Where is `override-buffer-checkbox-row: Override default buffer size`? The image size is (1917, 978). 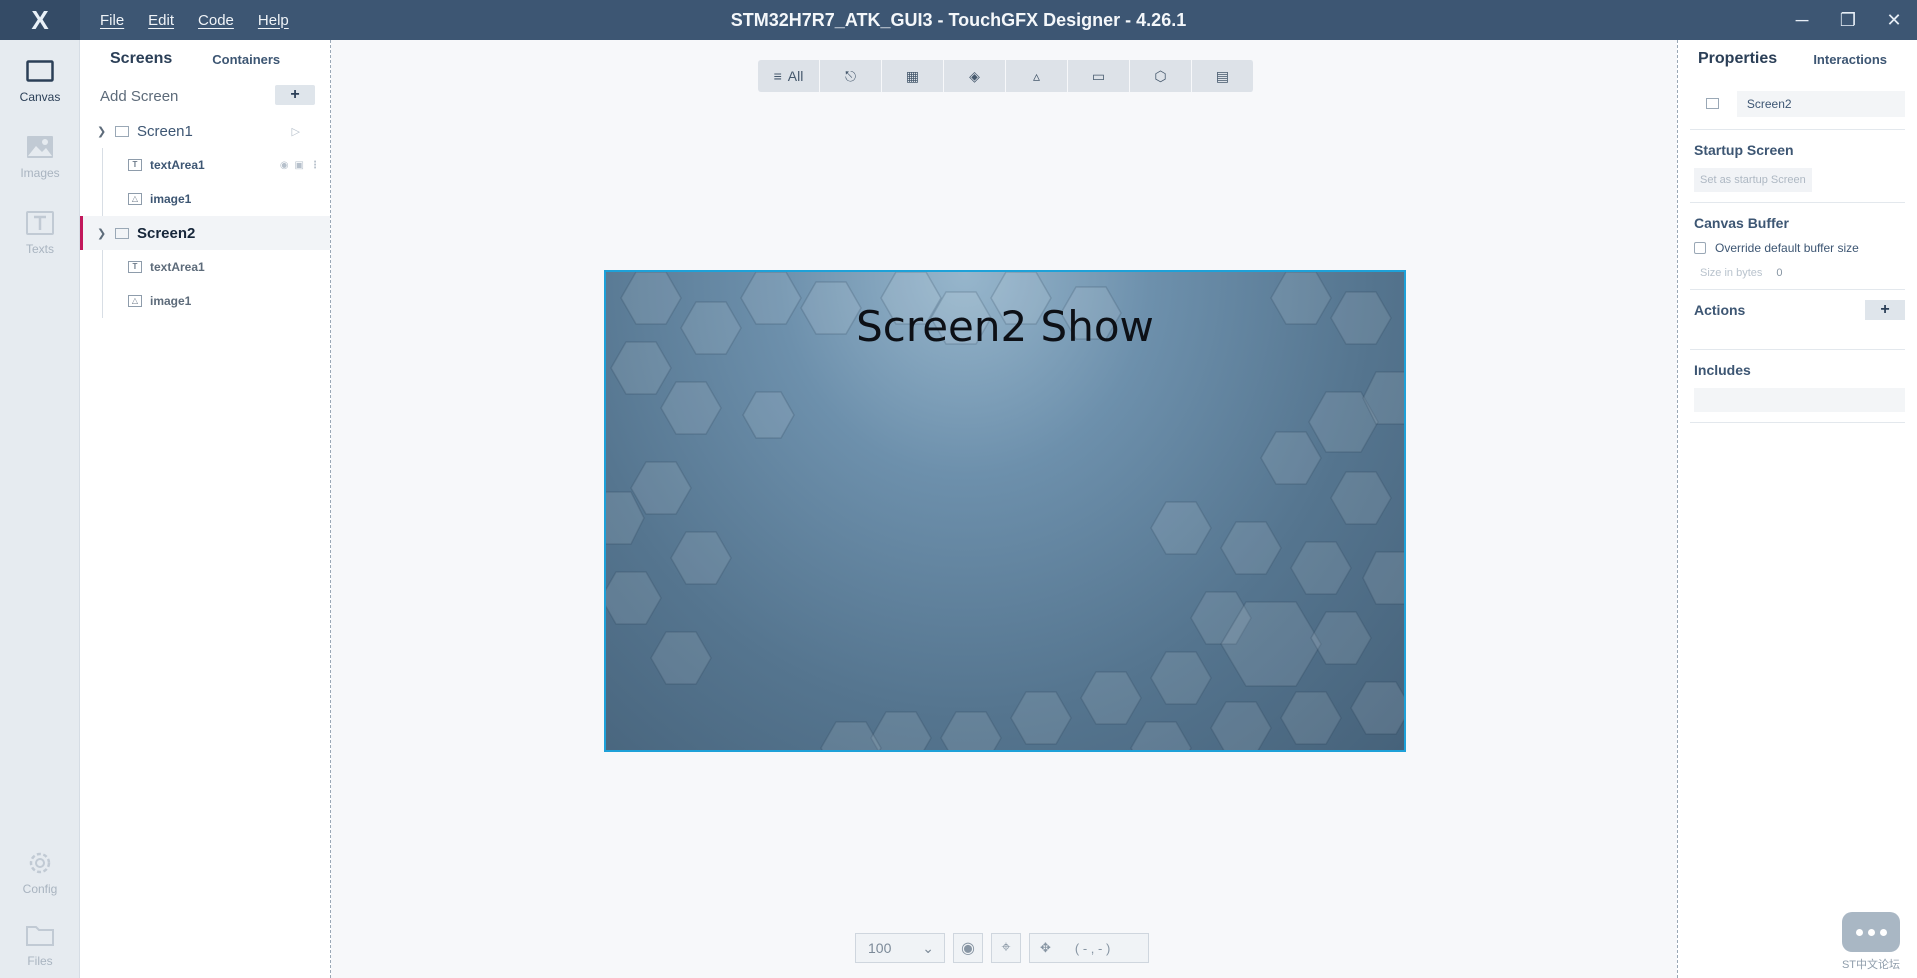
override-buffer-checkbox-row: Override default buffer size is located at coordinates (1799, 248).